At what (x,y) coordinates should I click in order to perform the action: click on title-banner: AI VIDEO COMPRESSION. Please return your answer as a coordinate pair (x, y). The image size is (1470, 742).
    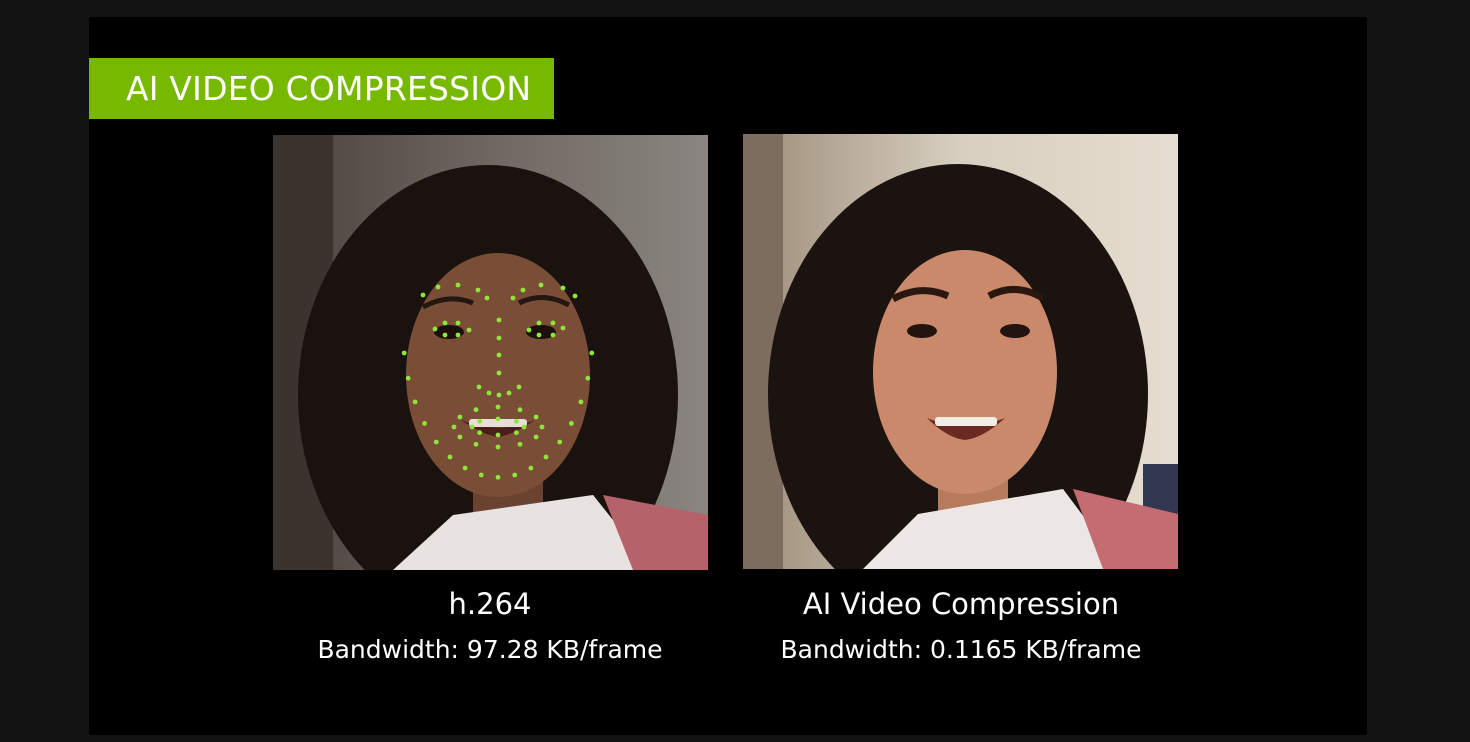
    Looking at the image, I should click on (321, 88).